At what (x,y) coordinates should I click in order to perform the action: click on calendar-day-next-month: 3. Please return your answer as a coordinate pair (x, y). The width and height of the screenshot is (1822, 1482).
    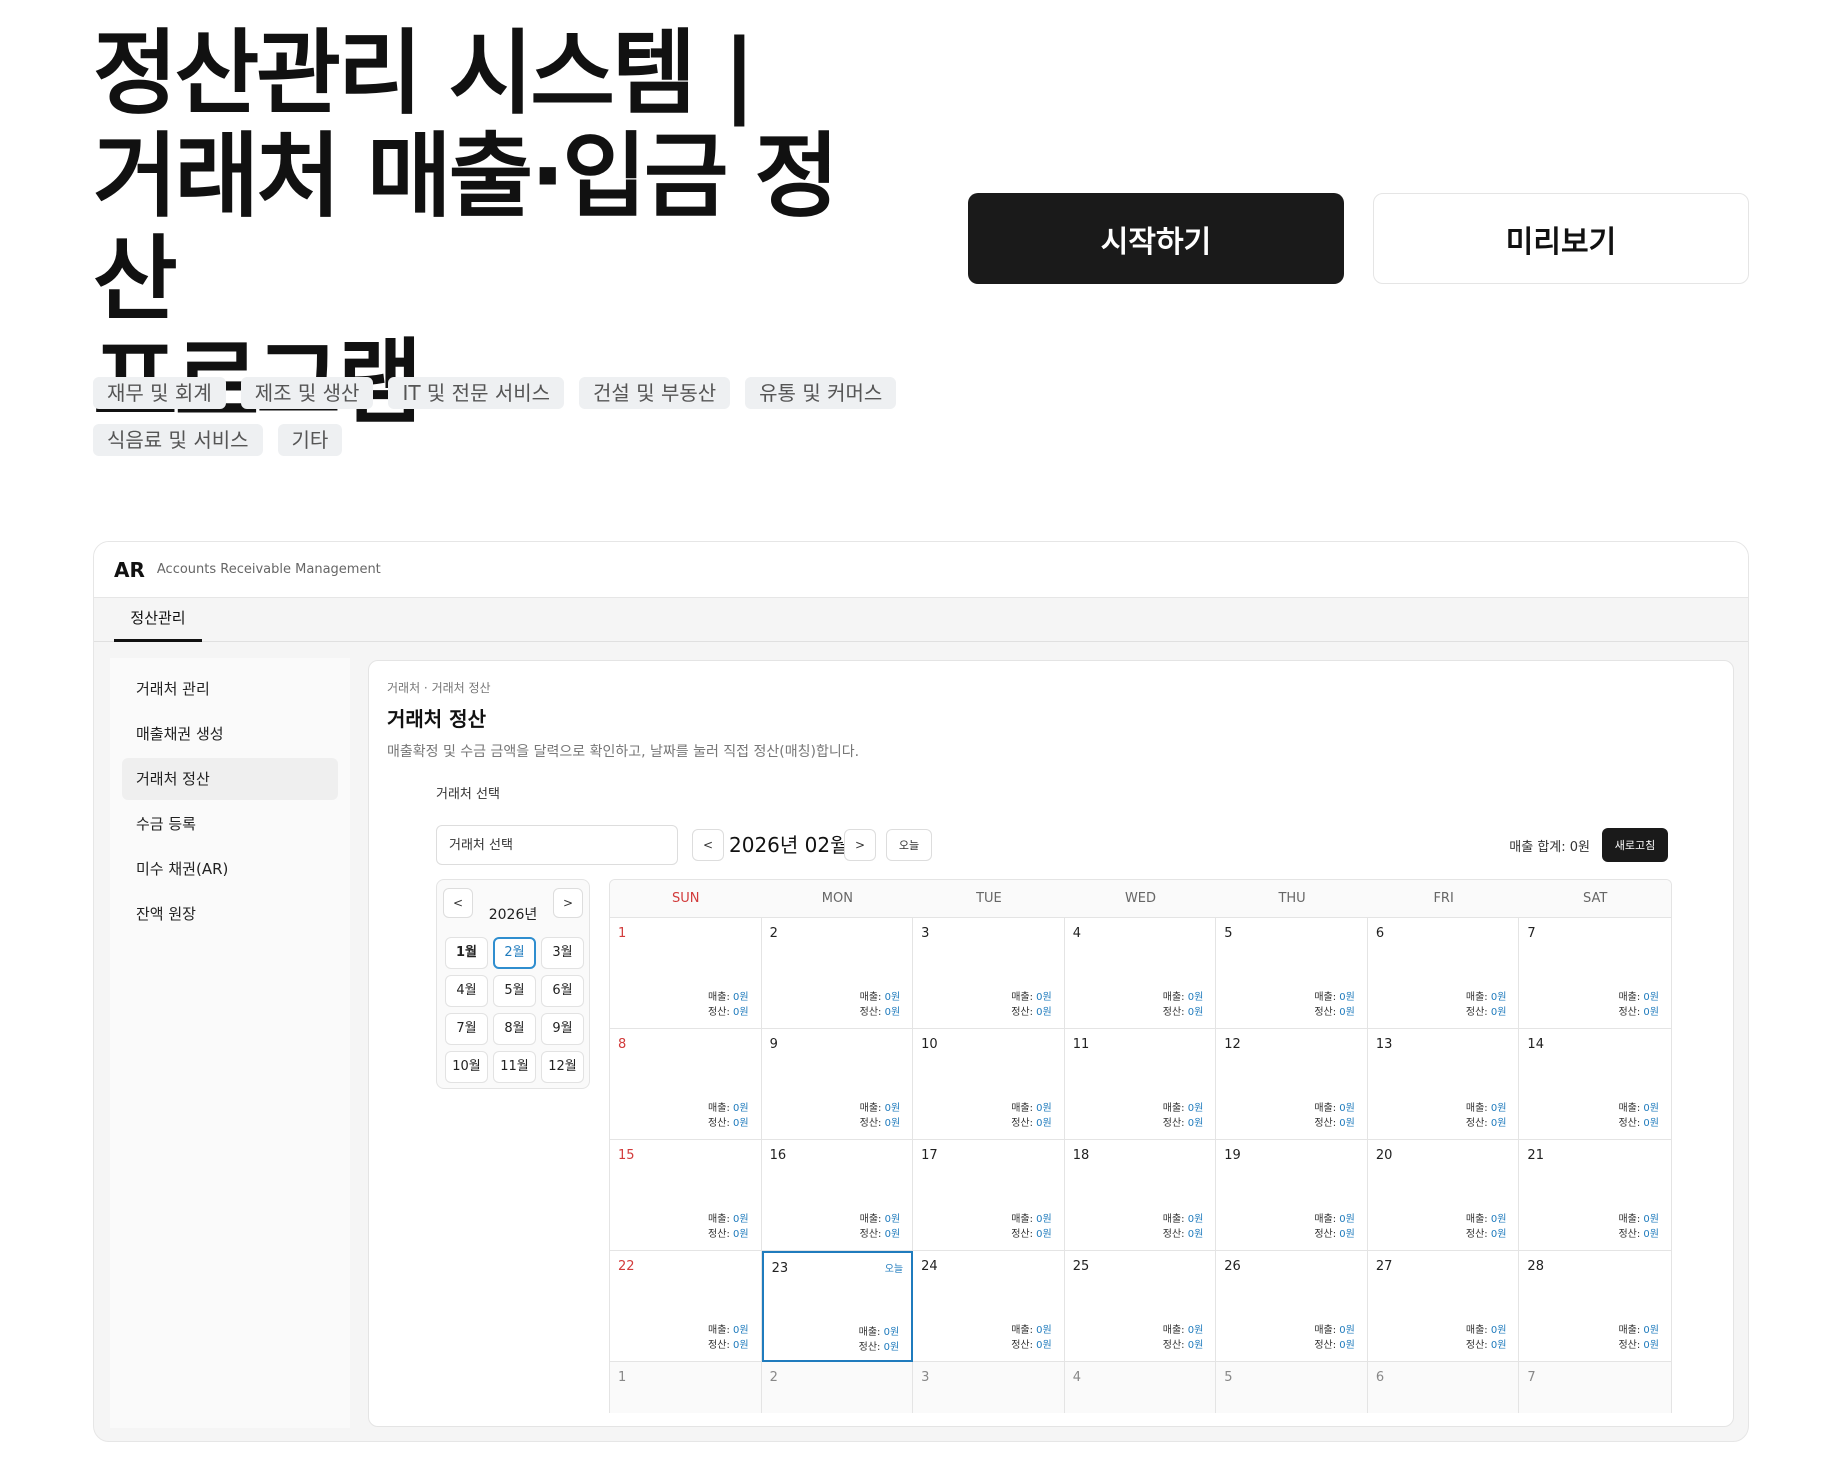
    Looking at the image, I should click on (989, 1387).